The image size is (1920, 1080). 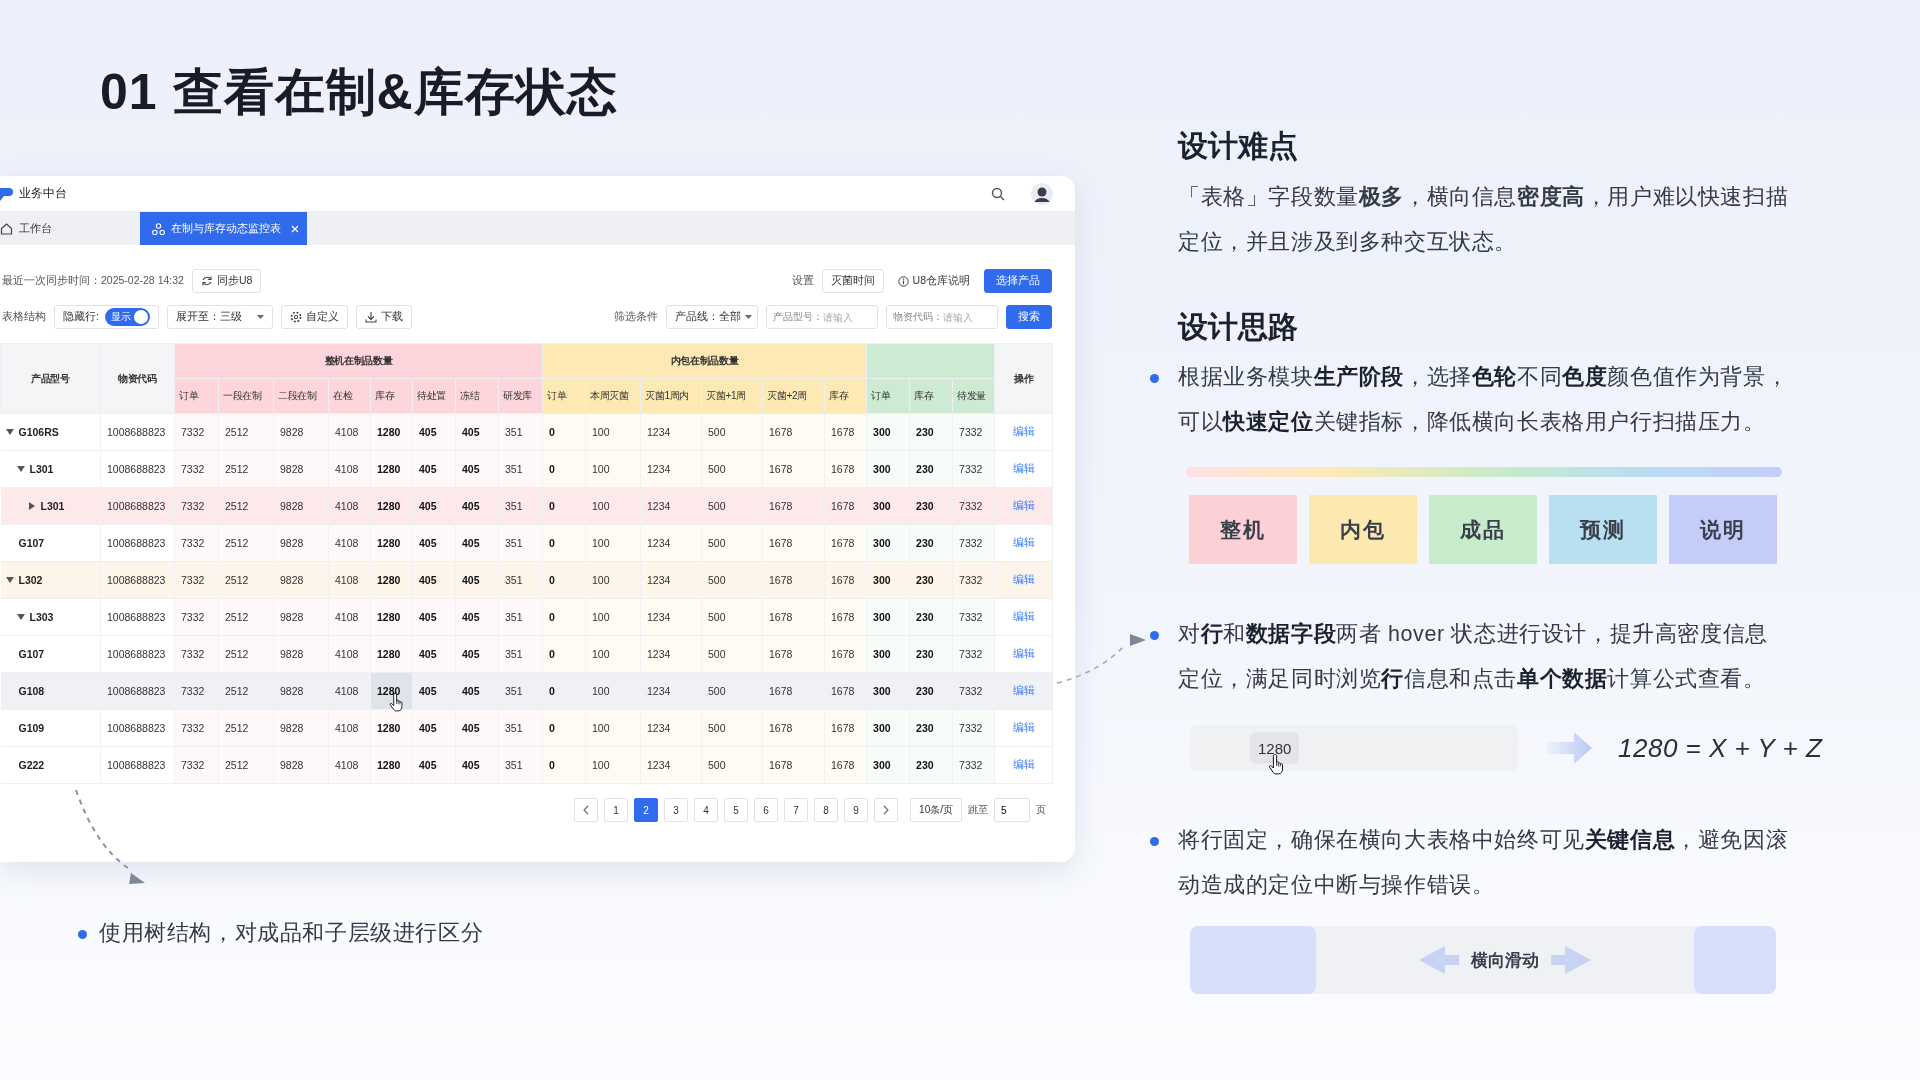 What do you see at coordinates (796, 810) in the screenshot?
I see `page-button: 7` at bounding box center [796, 810].